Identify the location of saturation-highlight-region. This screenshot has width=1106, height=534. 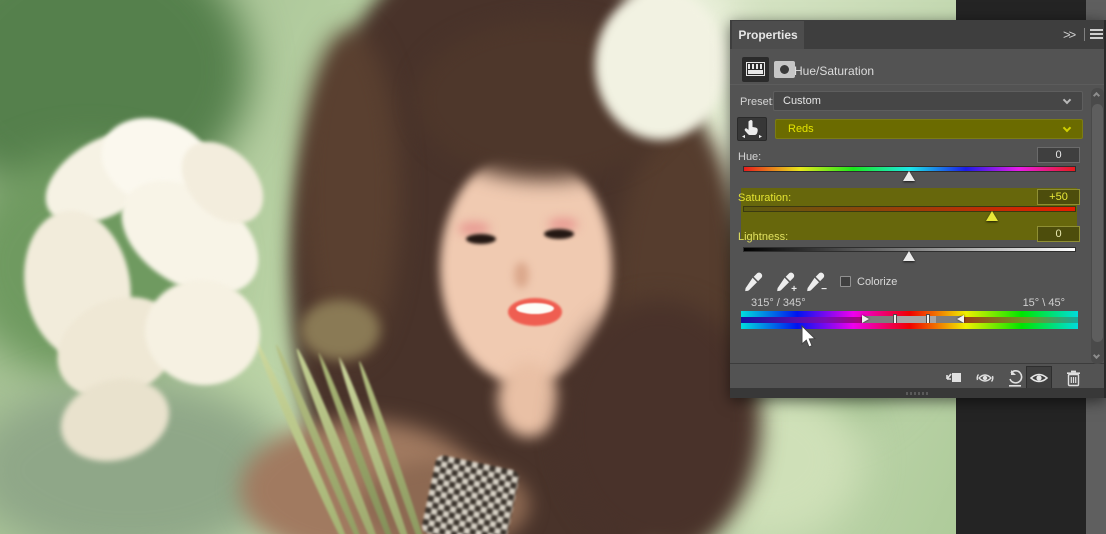
(909, 214).